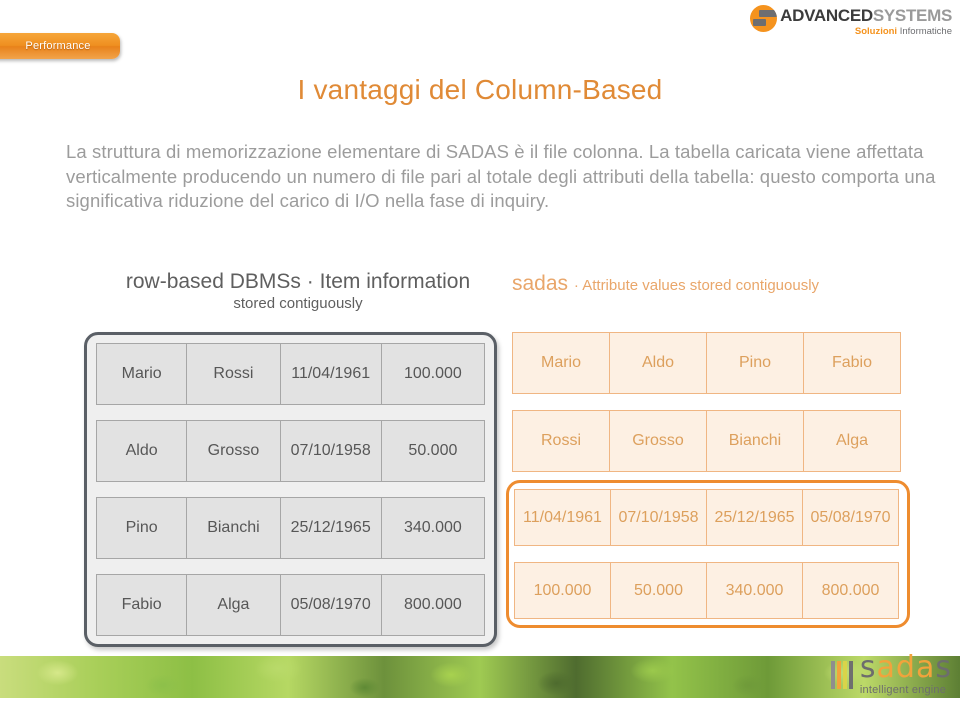 This screenshot has width=960, height=712. Describe the element at coordinates (842, 674) in the screenshot. I see `sadas-bars-icon` at that location.